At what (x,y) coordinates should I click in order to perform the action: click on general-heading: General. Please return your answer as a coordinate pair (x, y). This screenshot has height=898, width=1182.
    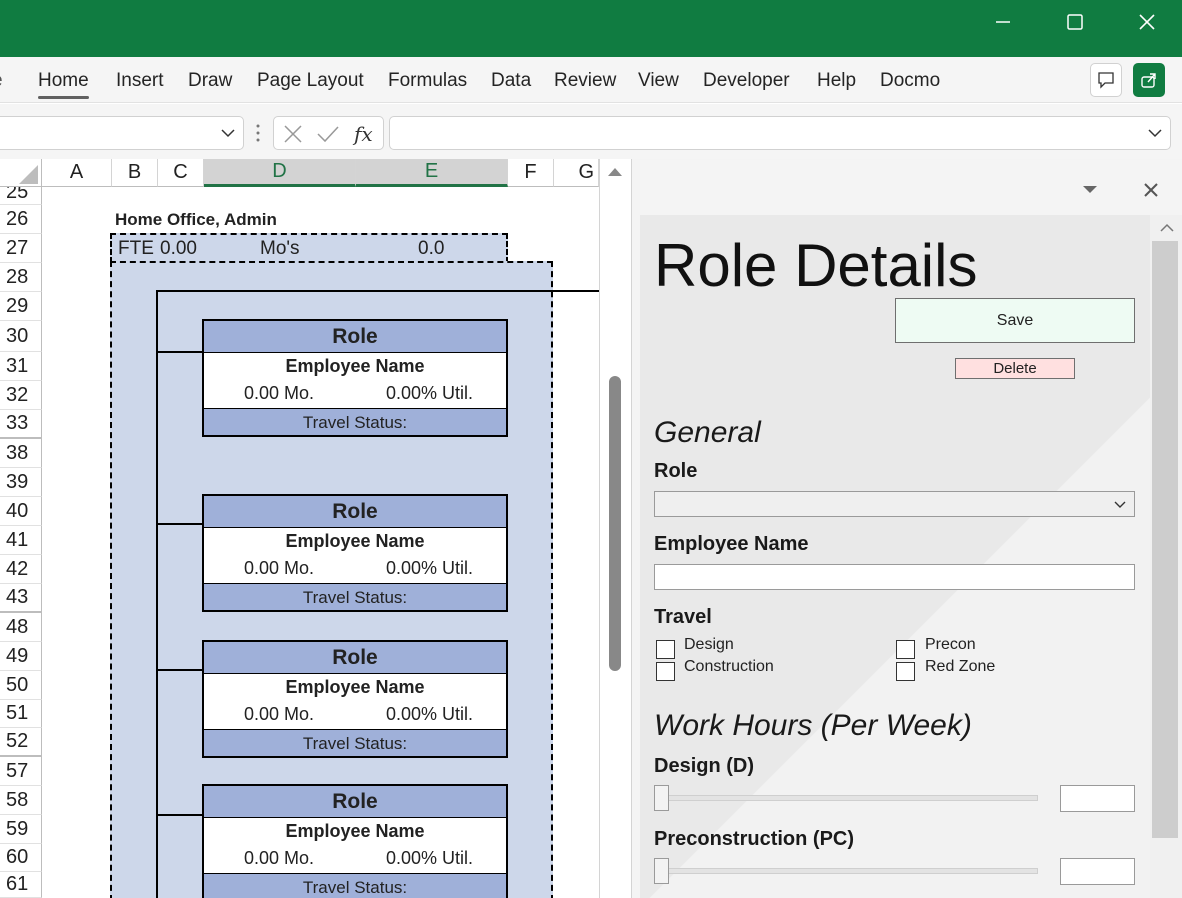
    Looking at the image, I should click on (707, 432).